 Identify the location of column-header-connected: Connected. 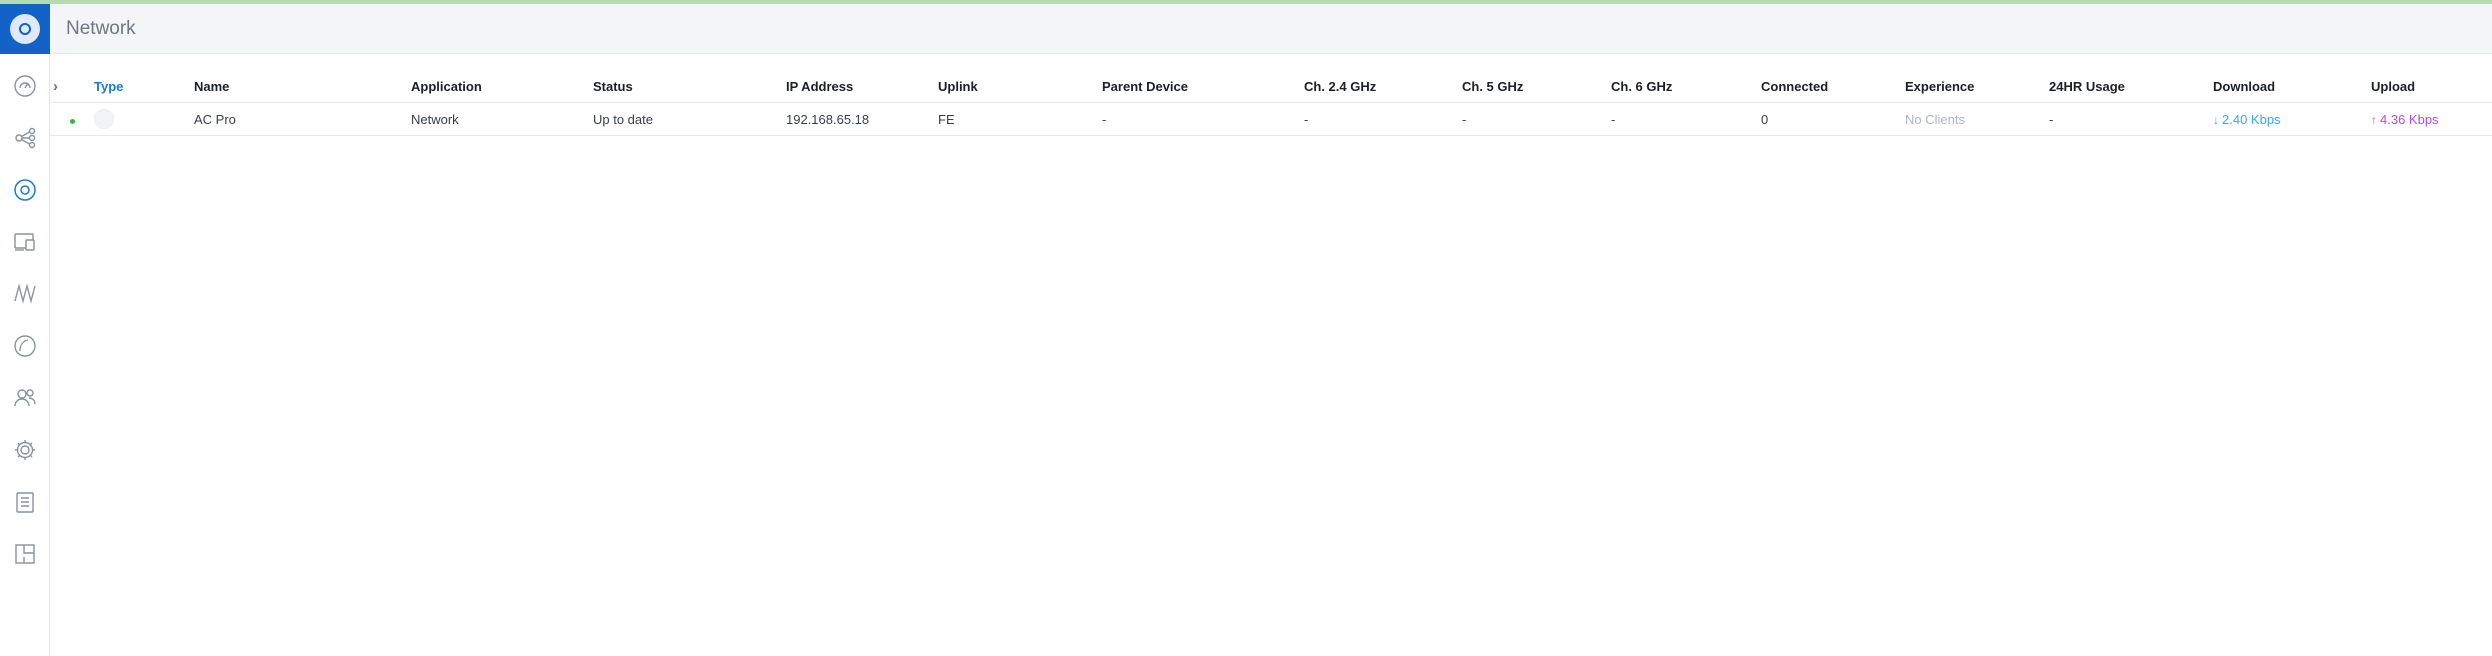
(1833, 86).